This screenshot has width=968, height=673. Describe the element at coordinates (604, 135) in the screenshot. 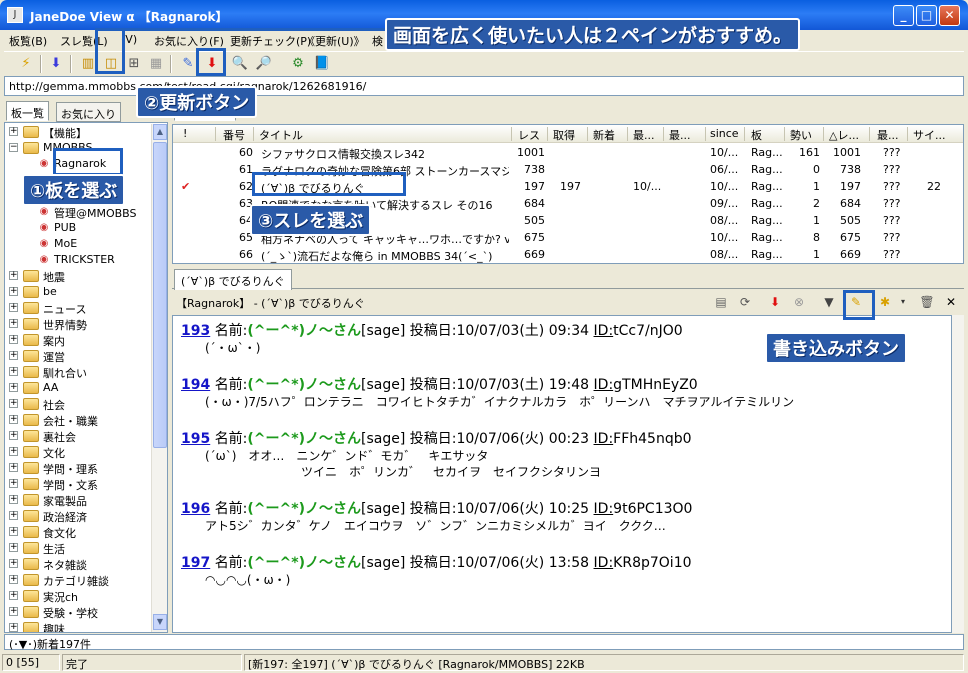

I see `col-new: 新着` at that location.